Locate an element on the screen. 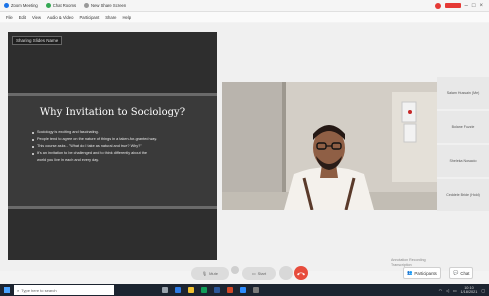  word-icon is located at coordinates (217, 290).